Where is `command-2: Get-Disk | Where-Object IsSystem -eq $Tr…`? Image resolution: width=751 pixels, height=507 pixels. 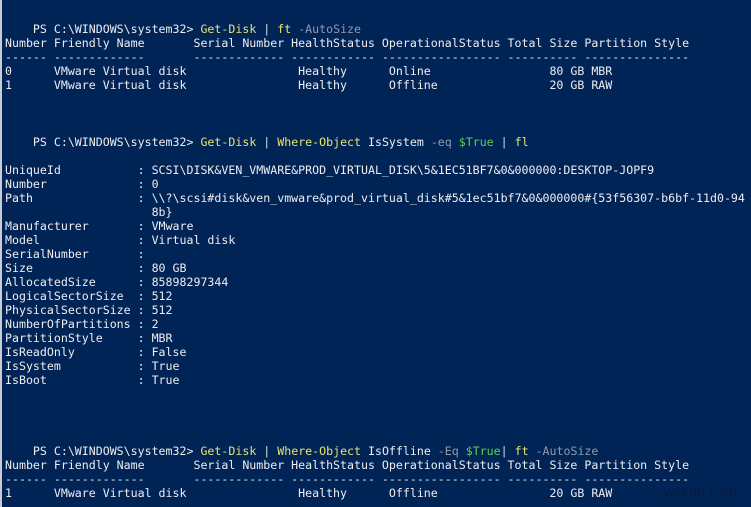
command-2: Get-Disk | Where-Object IsSystem -eq $Tr… is located at coordinates (364, 142).